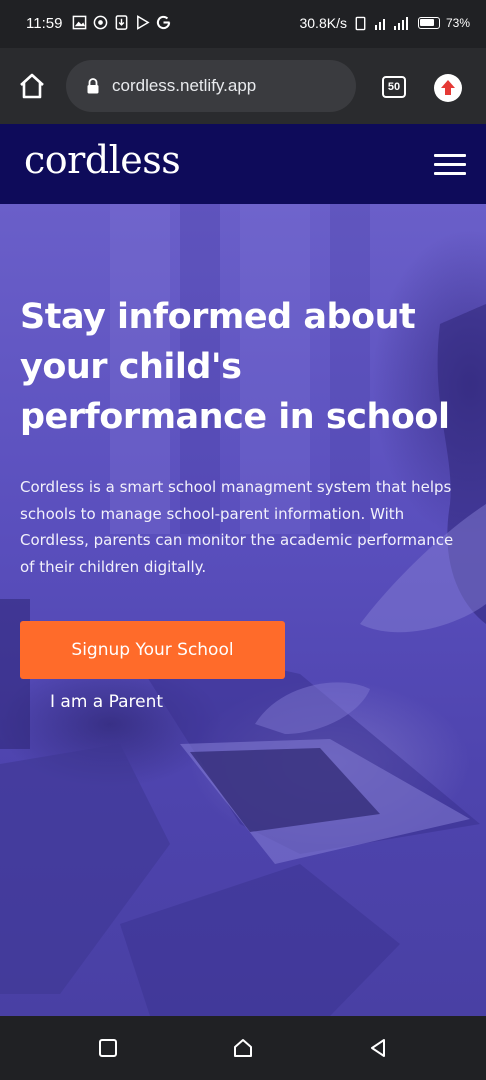 The height and width of the screenshot is (1080, 486). What do you see at coordinates (360, 23) in the screenshot?
I see `vibrate-icon` at bounding box center [360, 23].